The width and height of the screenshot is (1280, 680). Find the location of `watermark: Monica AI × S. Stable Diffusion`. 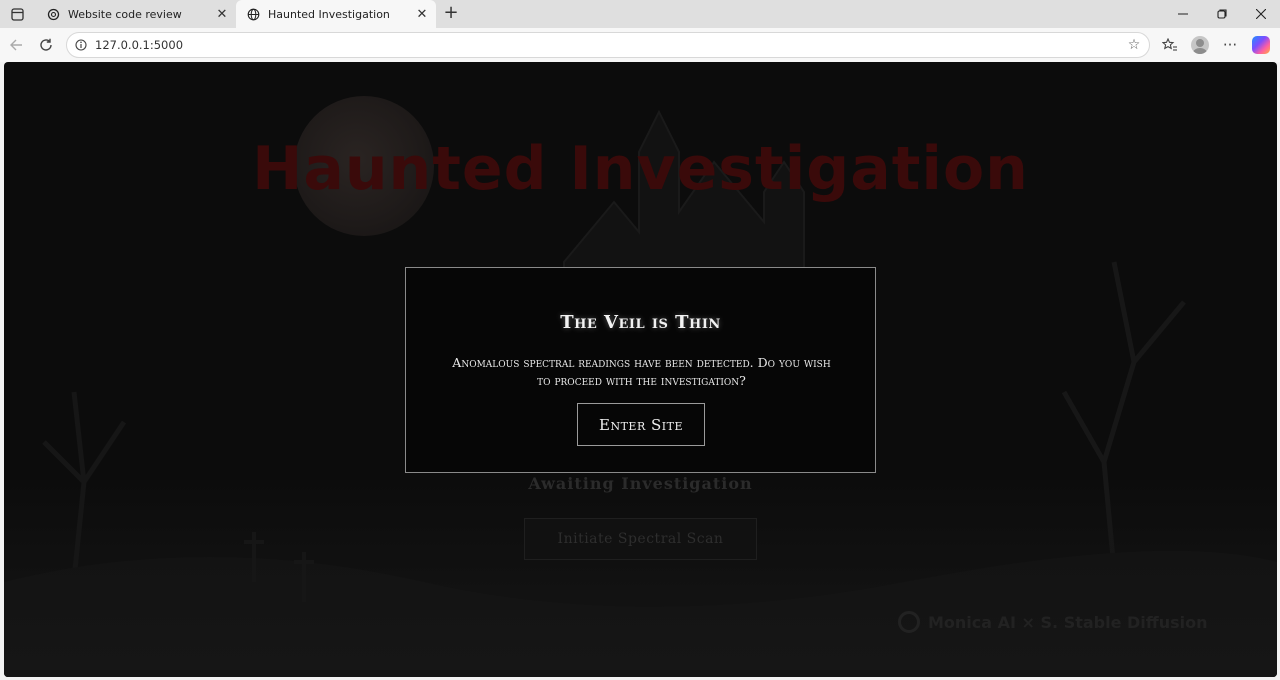

watermark: Monica AI × S. Stable Diffusion is located at coordinates (1053, 622).